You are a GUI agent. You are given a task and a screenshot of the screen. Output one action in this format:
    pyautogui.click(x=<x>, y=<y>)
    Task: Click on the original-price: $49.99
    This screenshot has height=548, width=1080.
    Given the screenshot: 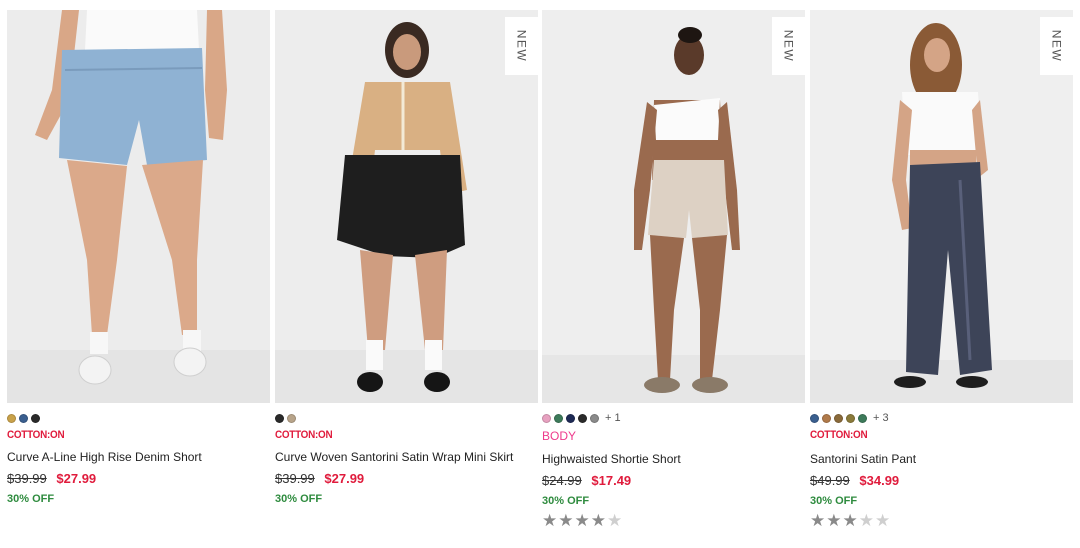 What is the action you would take?
    pyautogui.click(x=830, y=480)
    